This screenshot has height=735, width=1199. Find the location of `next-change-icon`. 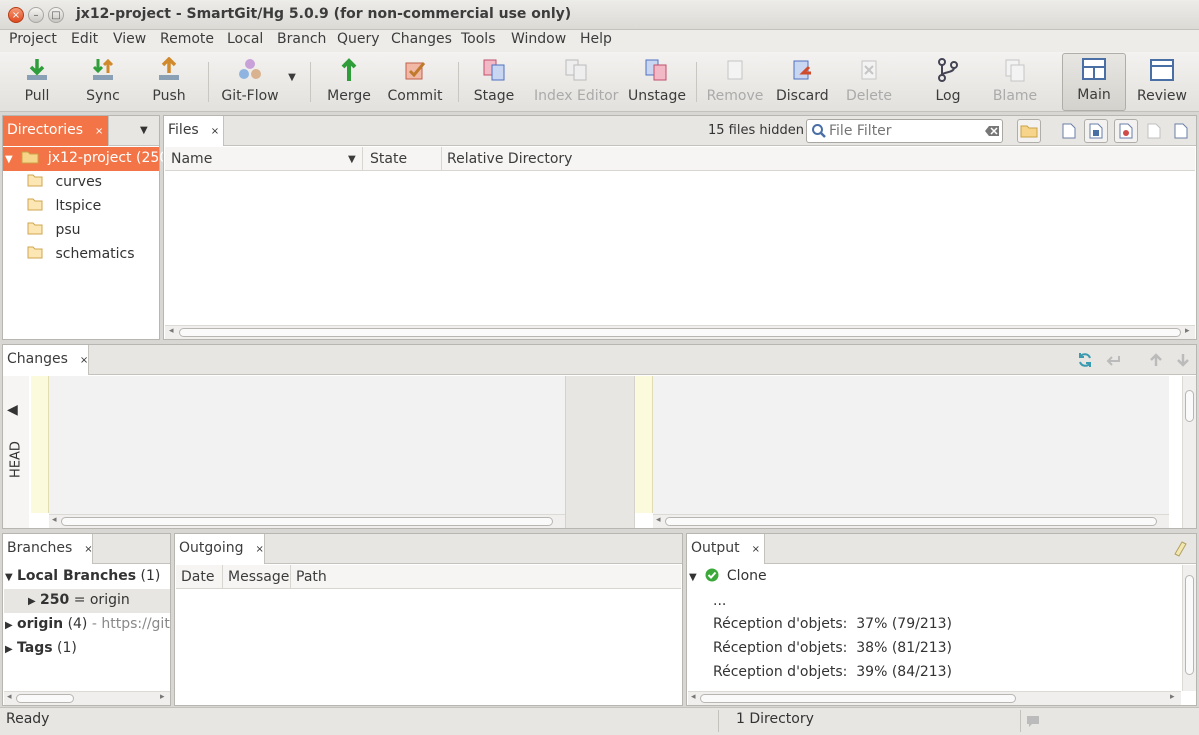

next-change-icon is located at coordinates (1183, 360).